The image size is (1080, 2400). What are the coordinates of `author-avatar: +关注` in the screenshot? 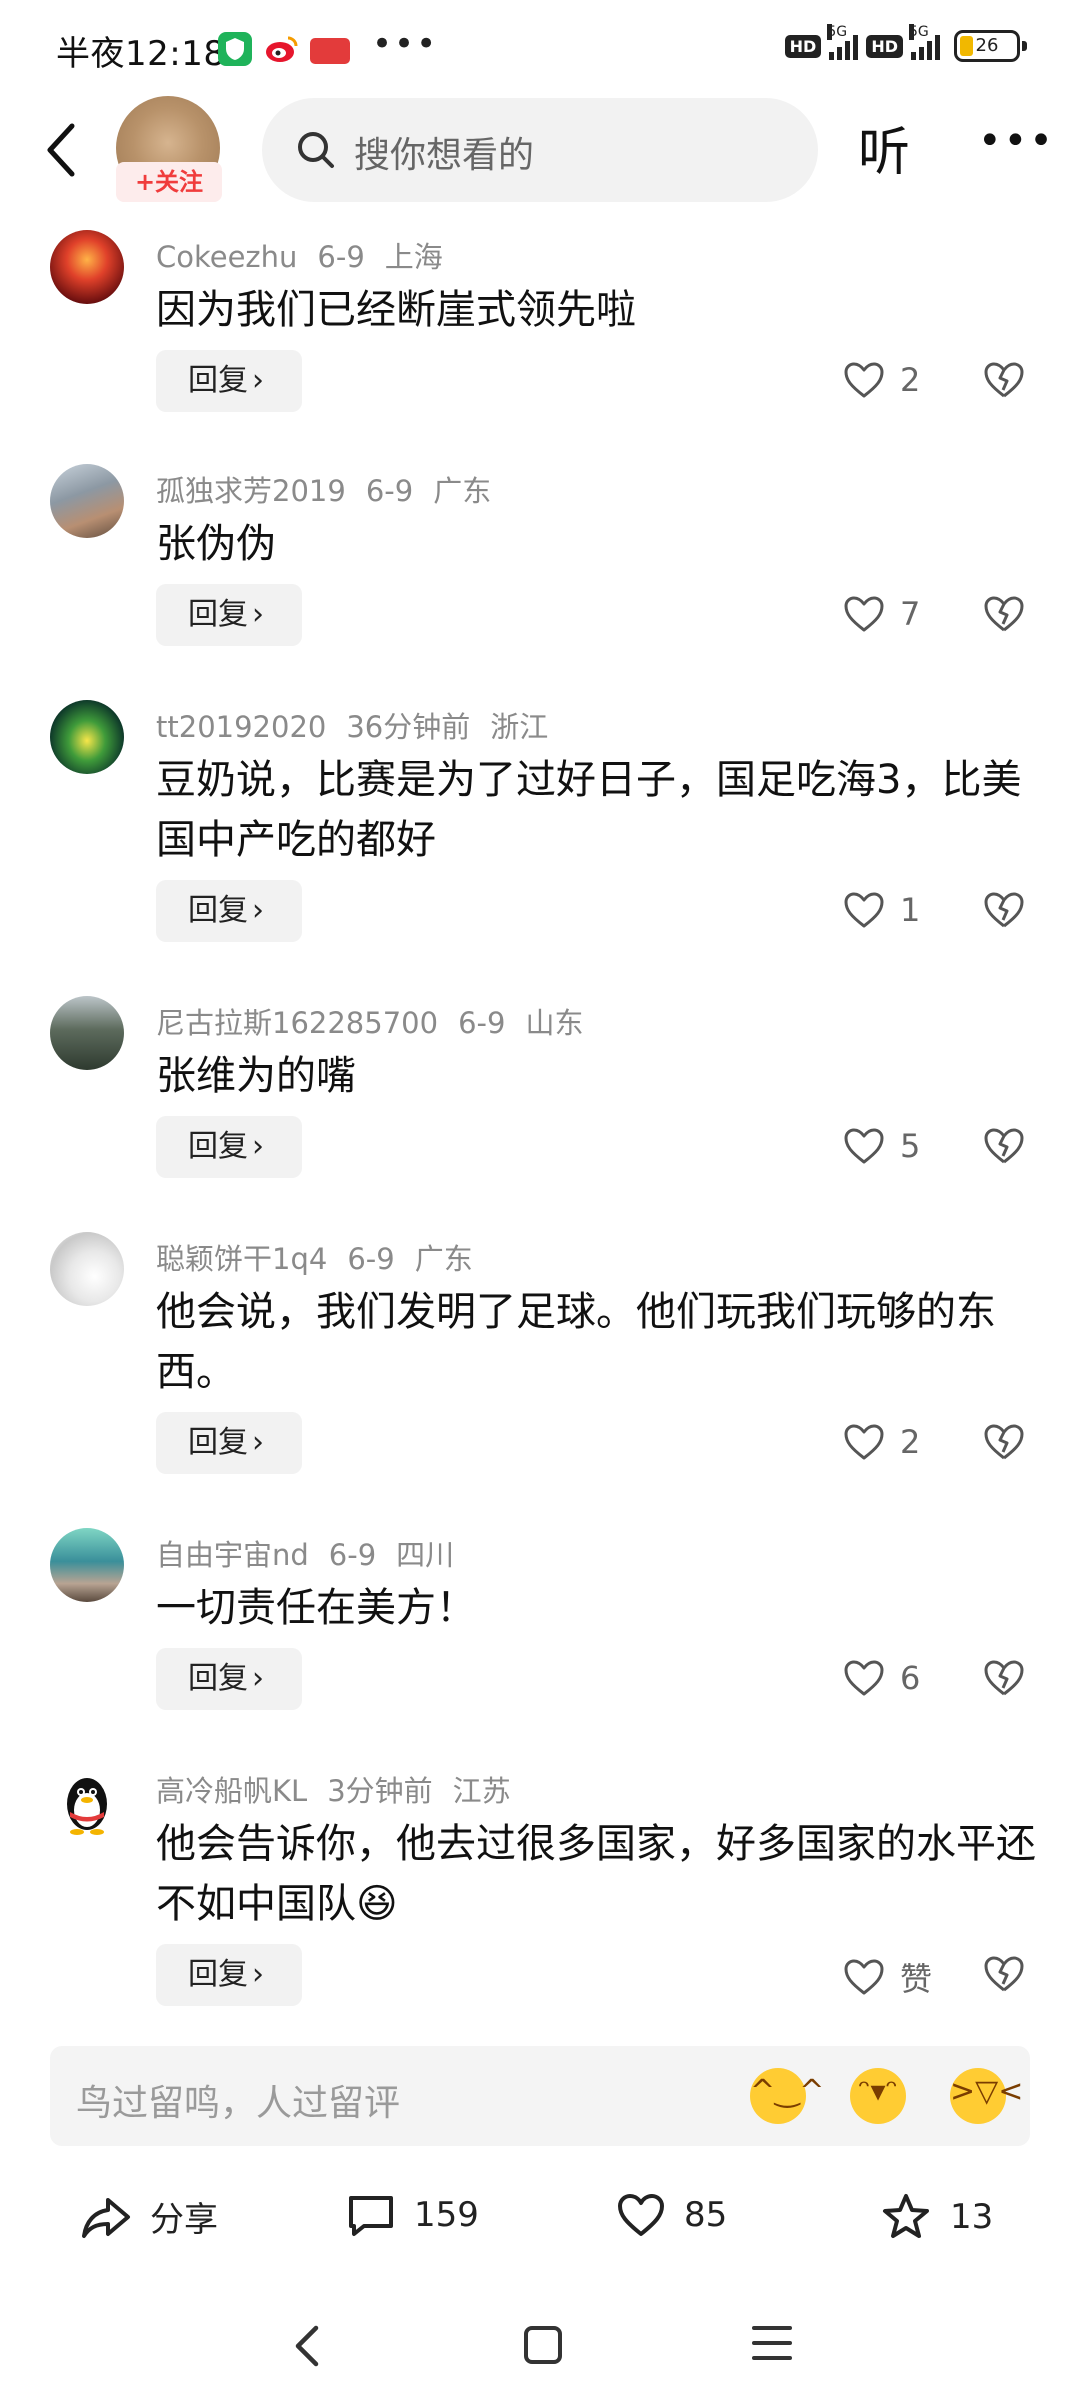 It's located at (169, 149).